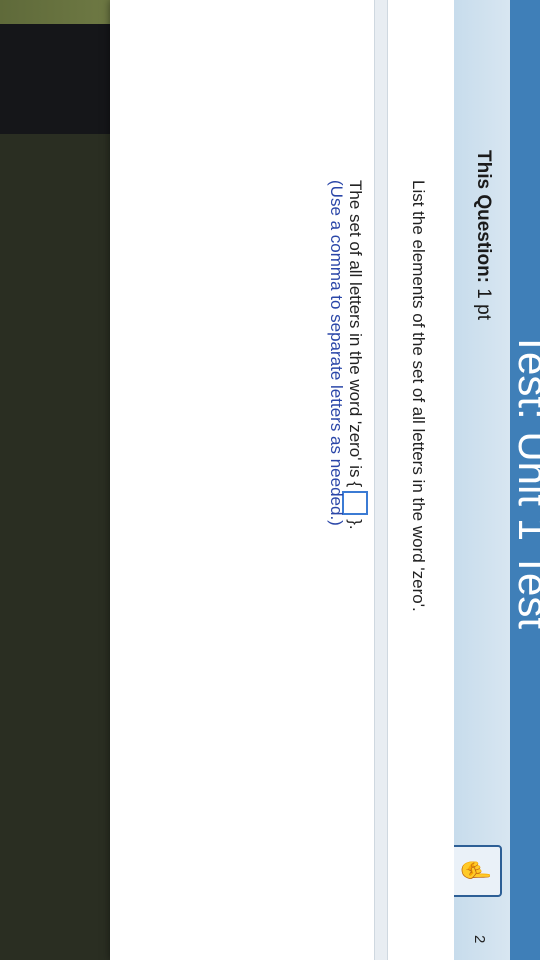  I want to click on page-title: Test: Unit 1 Test, so click(525, 480).